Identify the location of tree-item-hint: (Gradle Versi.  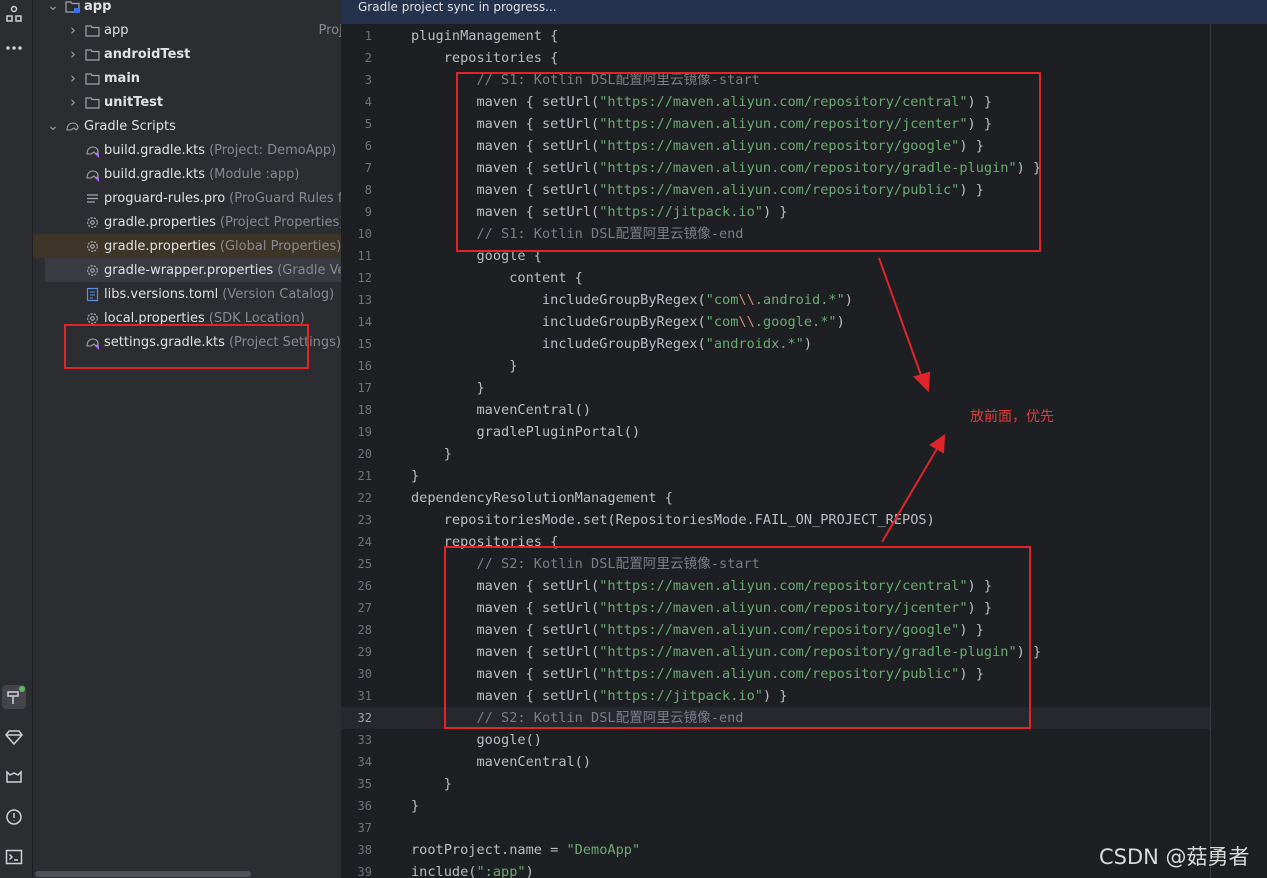
(309, 270).